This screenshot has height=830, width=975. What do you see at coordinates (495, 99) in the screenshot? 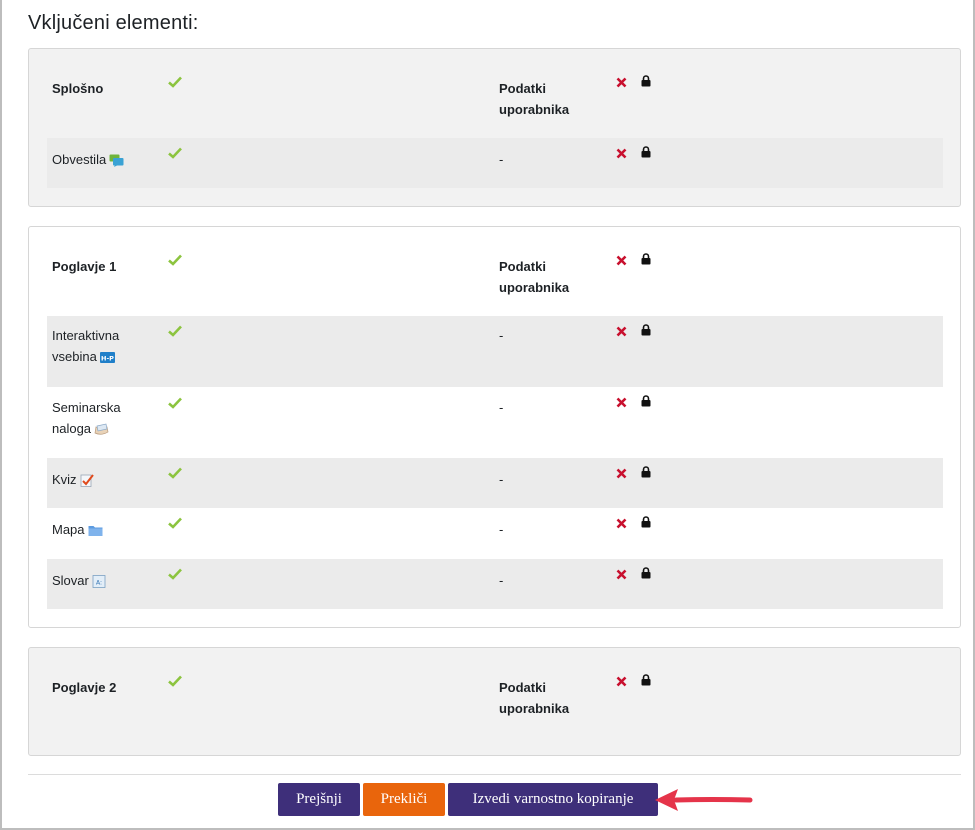
I see `section-header-row: Splošno Podatki uporabnika` at bounding box center [495, 99].